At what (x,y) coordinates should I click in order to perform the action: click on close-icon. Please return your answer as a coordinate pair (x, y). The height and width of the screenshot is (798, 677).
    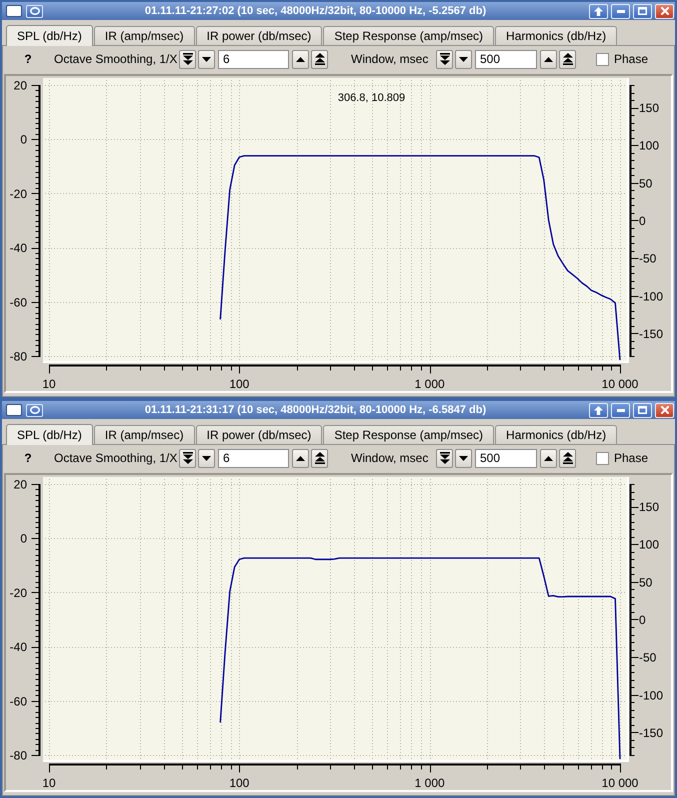
    Looking at the image, I should click on (664, 11).